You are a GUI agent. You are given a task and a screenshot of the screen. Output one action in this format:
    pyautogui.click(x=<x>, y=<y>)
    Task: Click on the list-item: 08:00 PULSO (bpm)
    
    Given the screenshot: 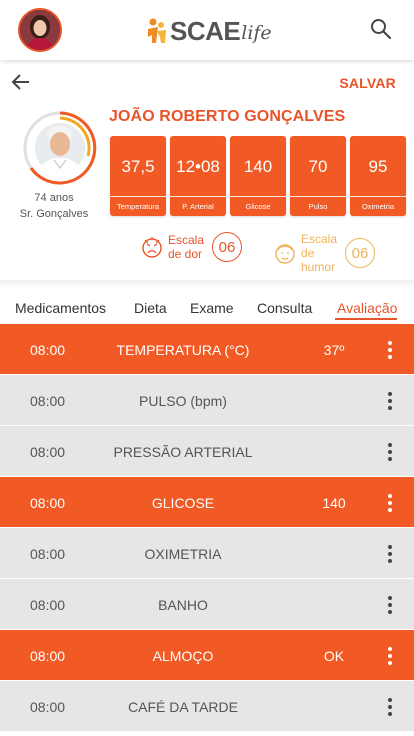 What is the action you would take?
    pyautogui.click(x=207, y=400)
    